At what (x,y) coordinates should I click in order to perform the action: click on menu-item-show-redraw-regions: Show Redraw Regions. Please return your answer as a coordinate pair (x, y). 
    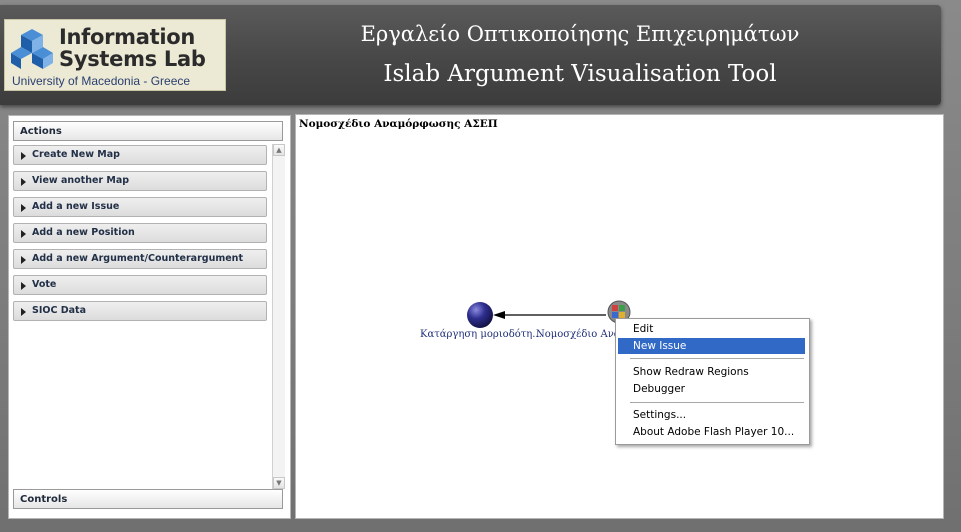
    Looking at the image, I should click on (711, 372).